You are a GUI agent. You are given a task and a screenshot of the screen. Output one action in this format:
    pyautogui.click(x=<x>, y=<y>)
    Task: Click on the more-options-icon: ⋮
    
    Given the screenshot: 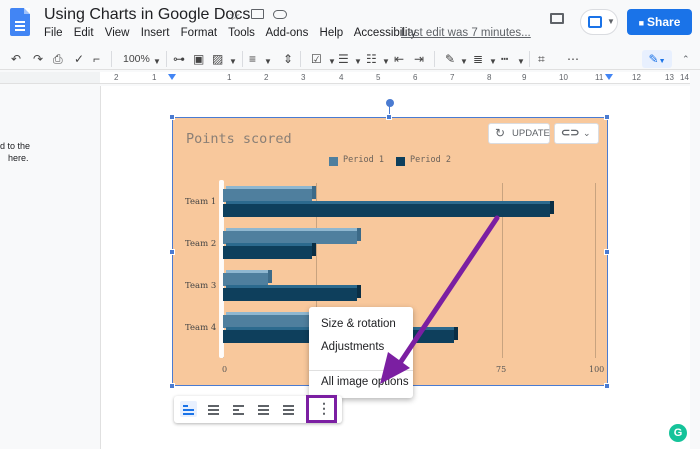 What is the action you would take?
    pyautogui.click(x=324, y=408)
    